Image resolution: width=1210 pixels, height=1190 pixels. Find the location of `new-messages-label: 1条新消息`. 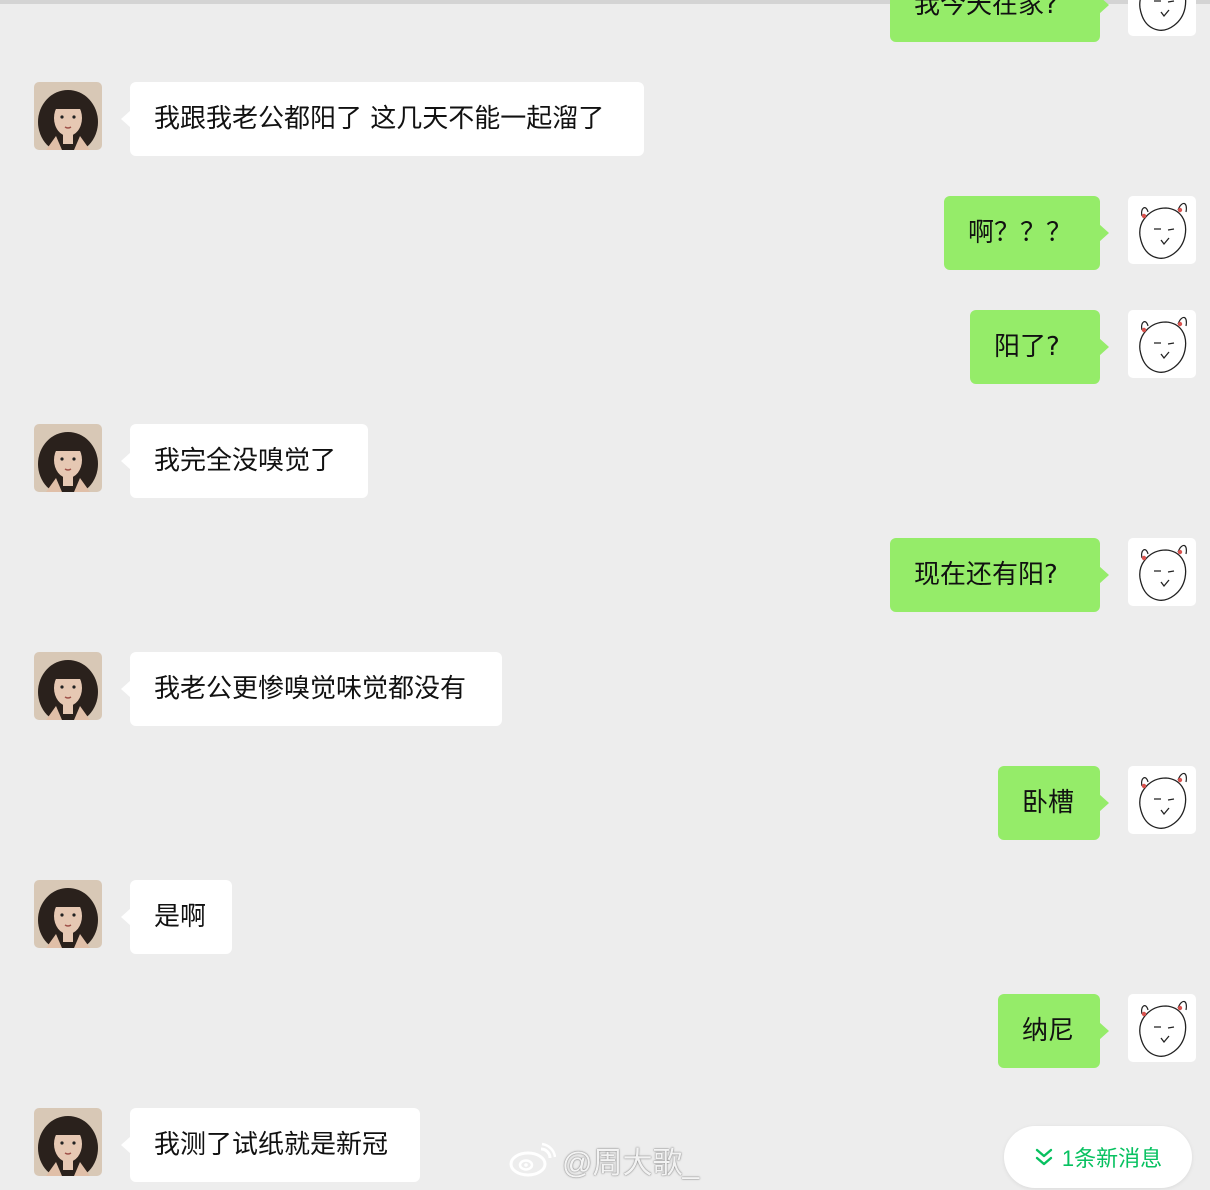

new-messages-label: 1条新消息 is located at coordinates (1112, 1158).